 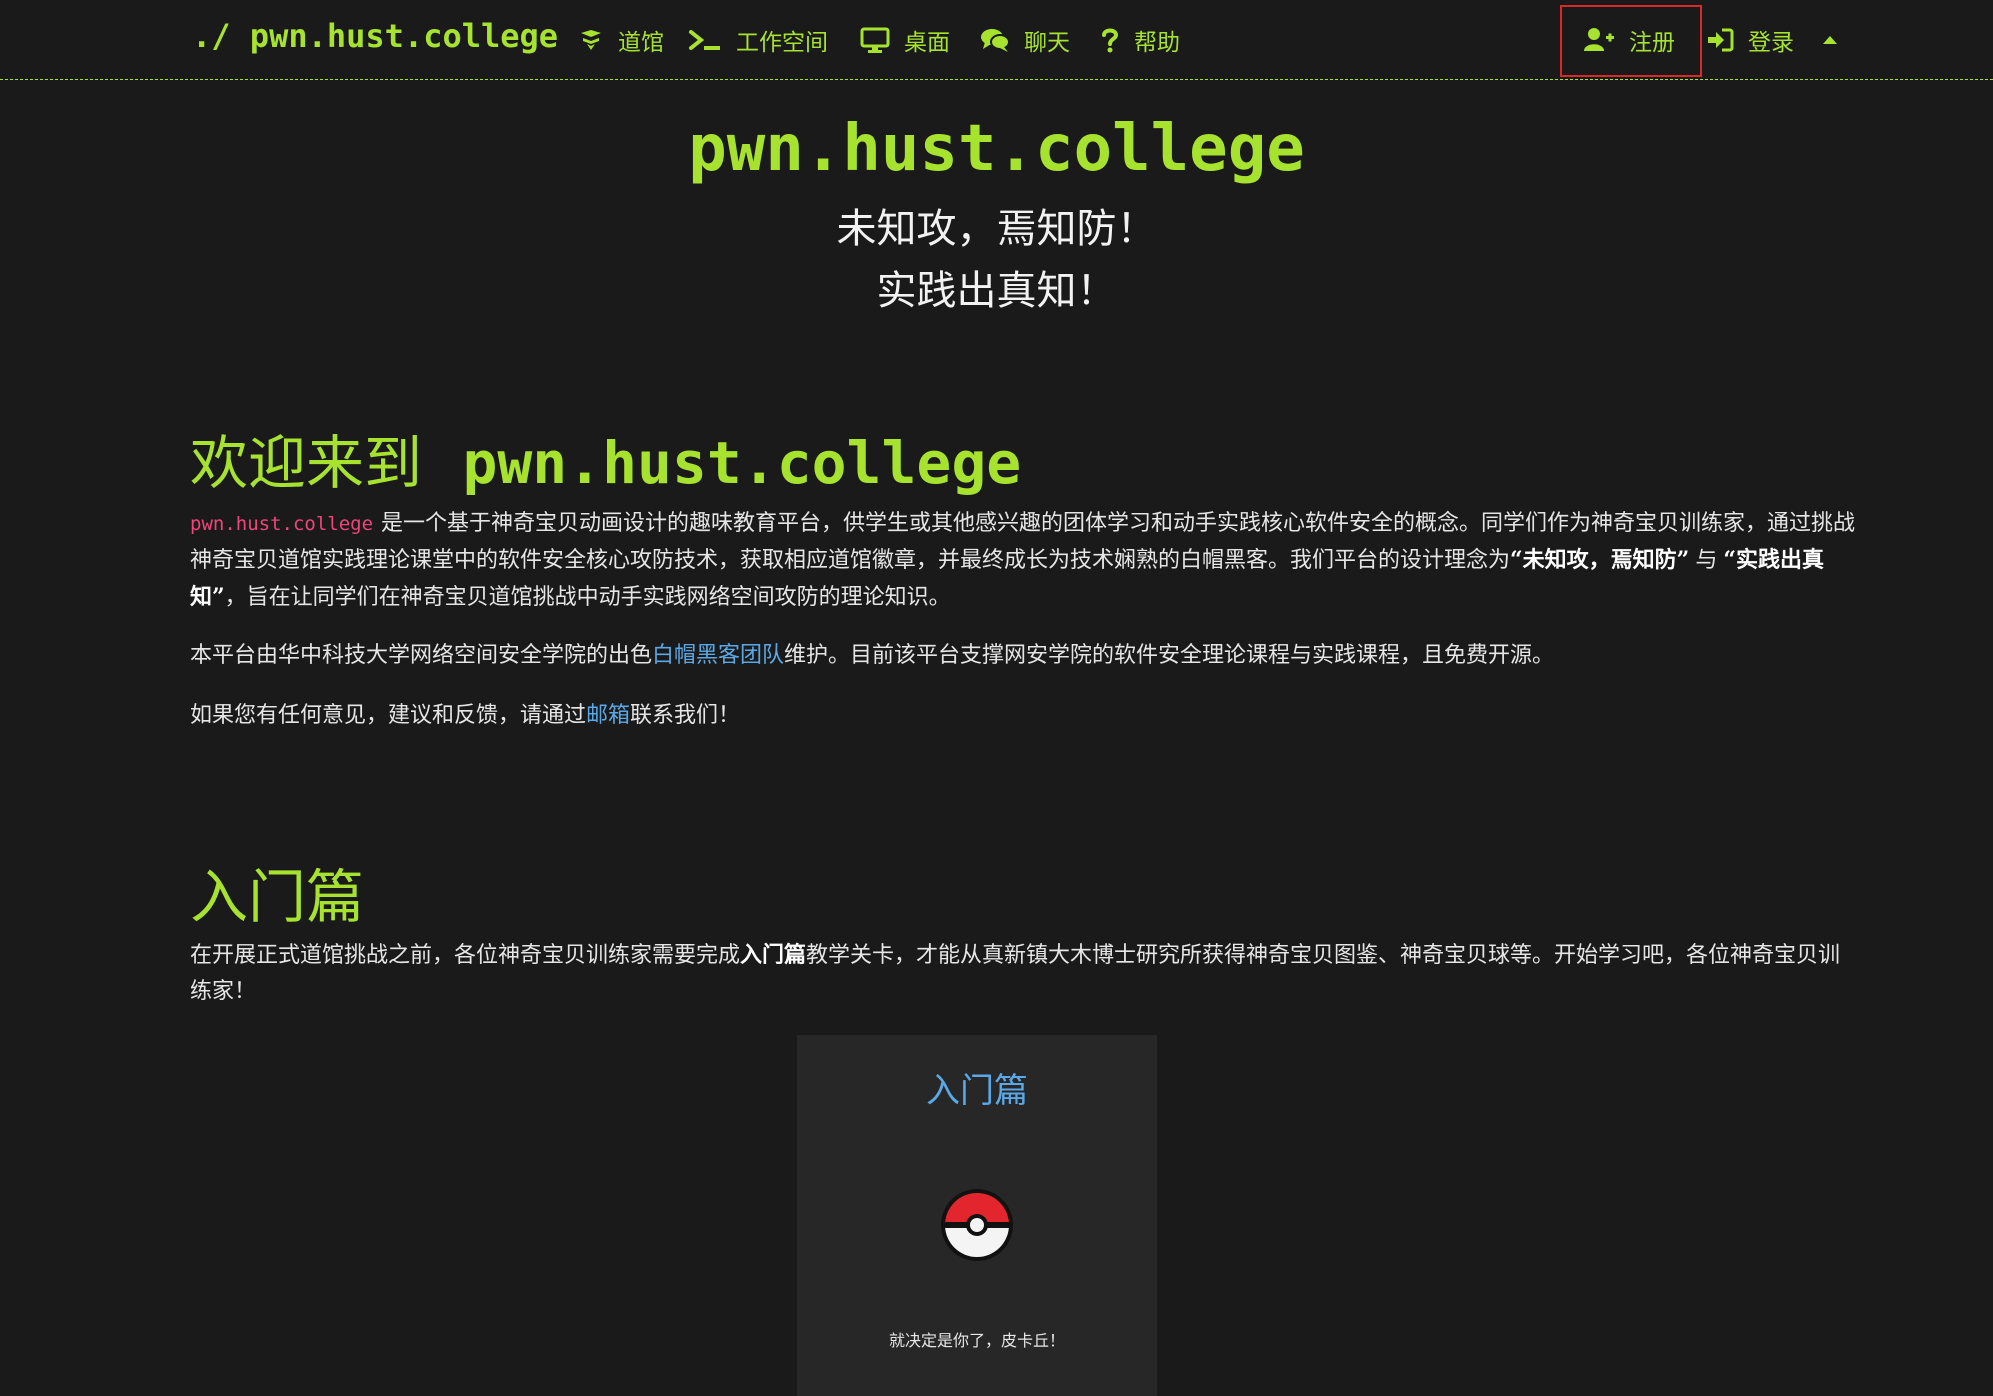 What do you see at coordinates (591, 40) in the screenshot?
I see `dojo-icon` at bounding box center [591, 40].